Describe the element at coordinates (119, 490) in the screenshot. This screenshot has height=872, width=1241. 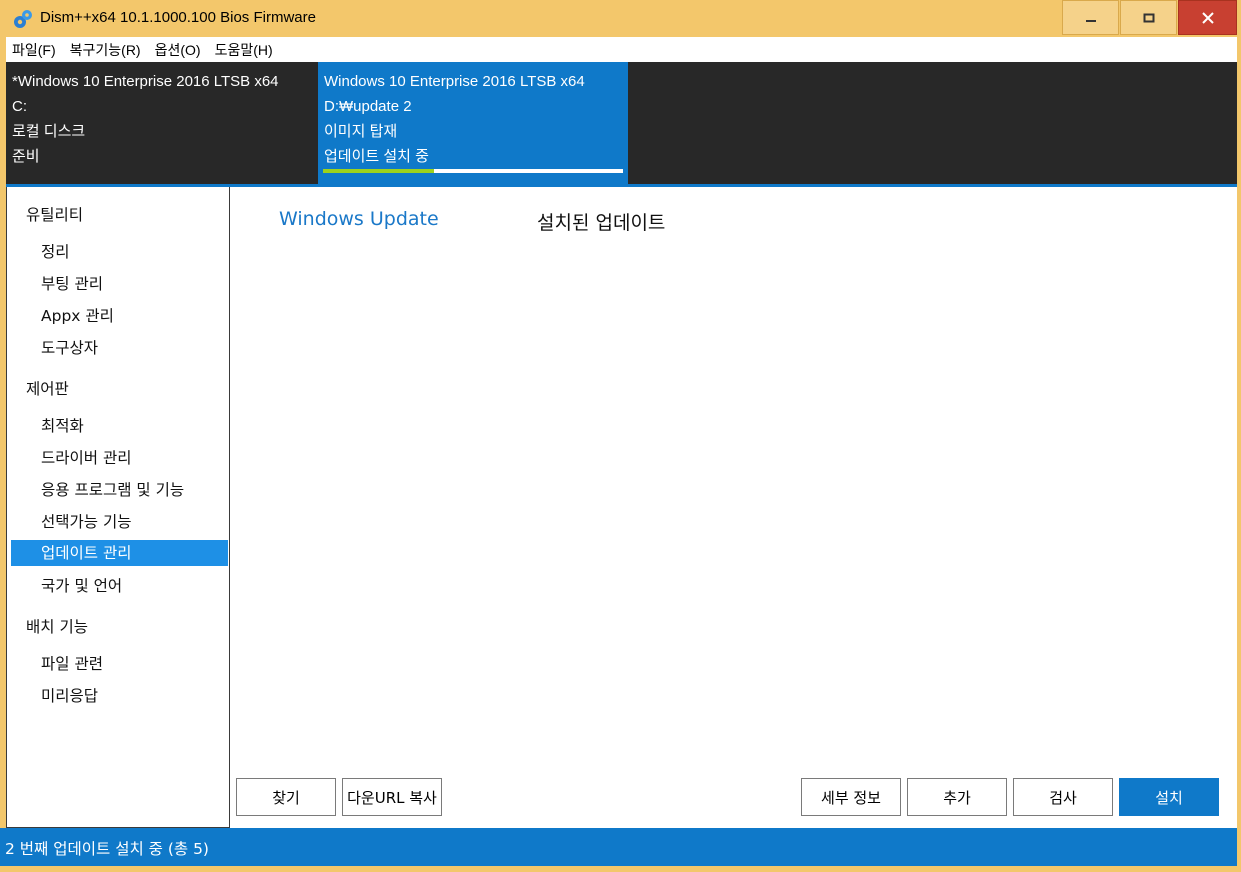
I see `sidebar-item-apps: 응용 프로그램 및 기능` at that location.